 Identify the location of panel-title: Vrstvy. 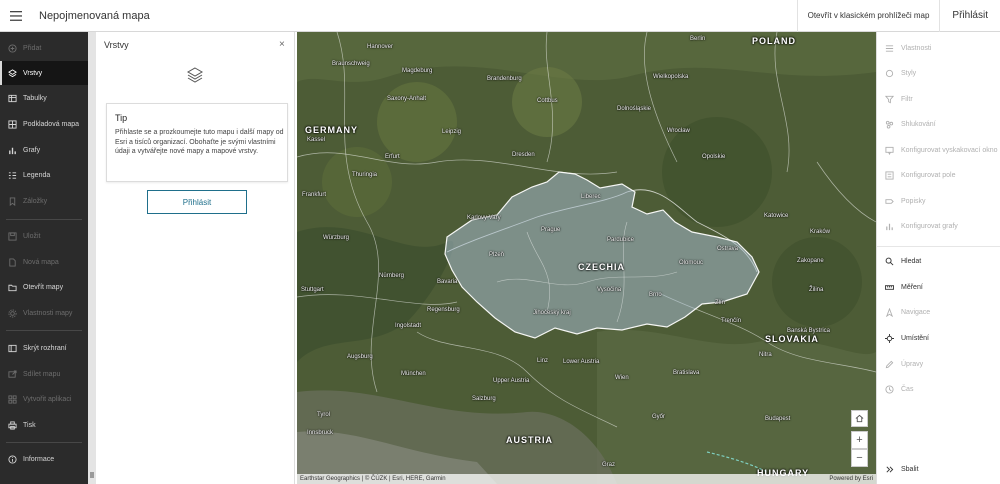
(116, 45).